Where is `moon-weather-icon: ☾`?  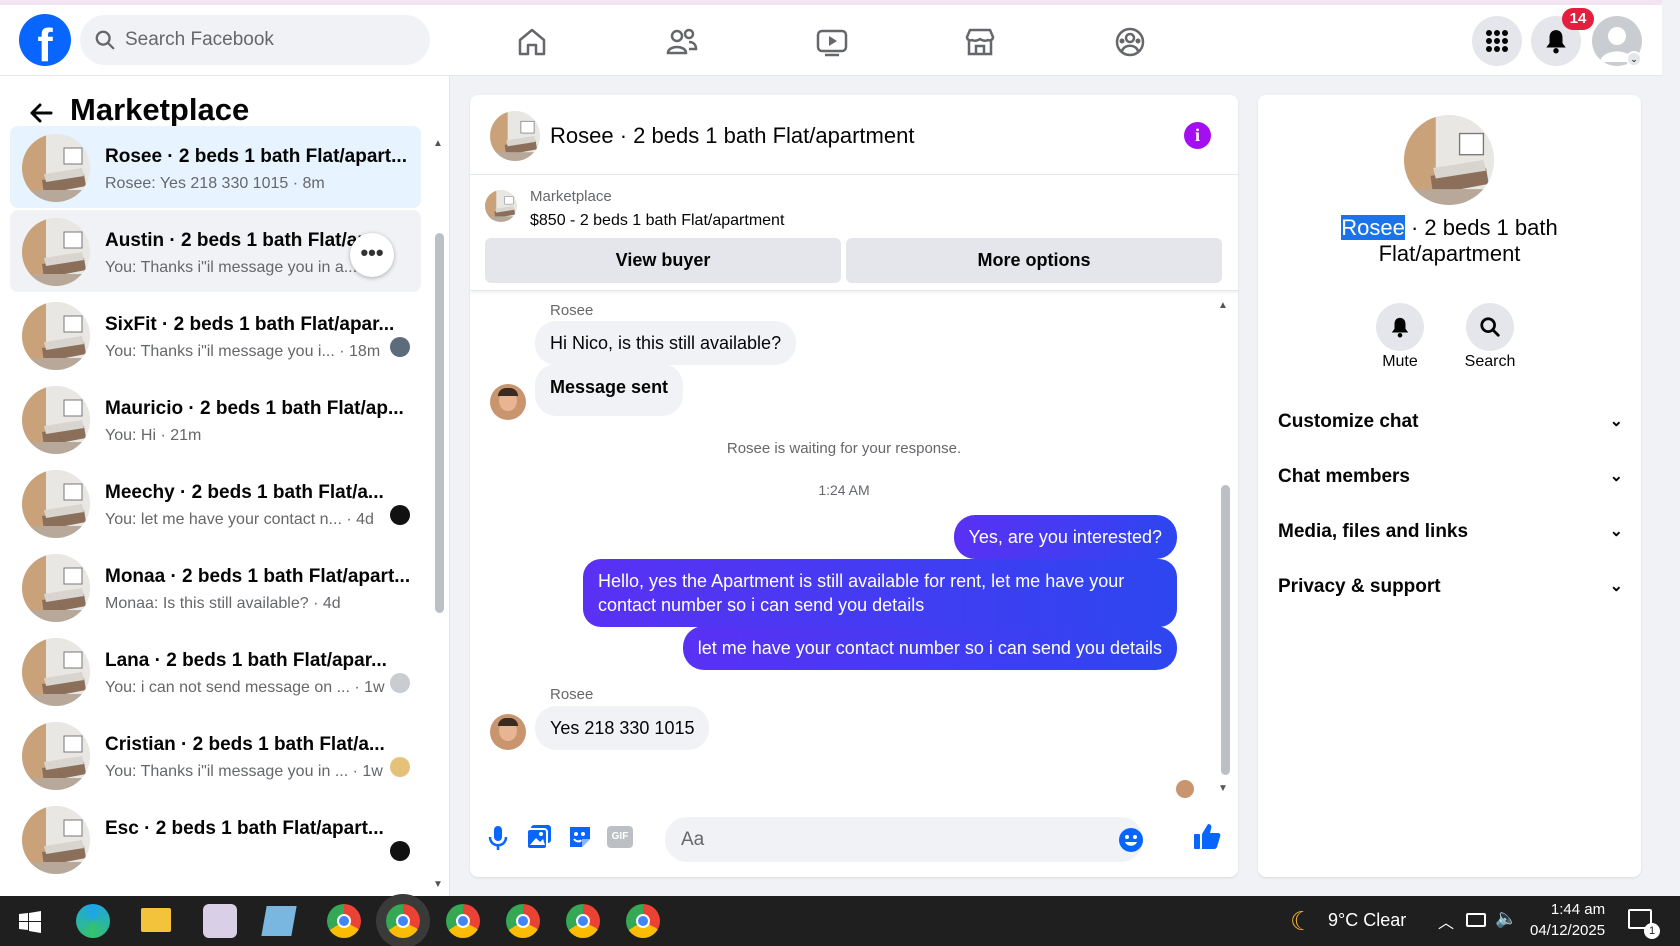 moon-weather-icon: ☾ is located at coordinates (1301, 921).